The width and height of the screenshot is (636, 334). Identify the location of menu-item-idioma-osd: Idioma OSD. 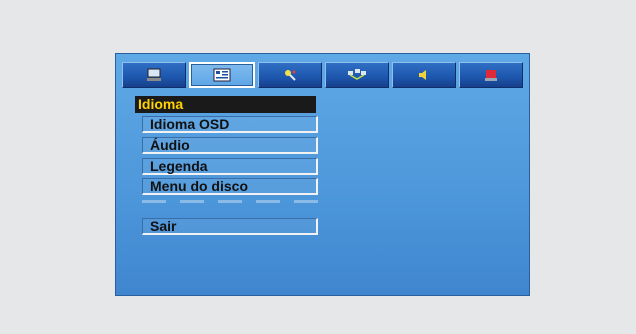
(230, 124).